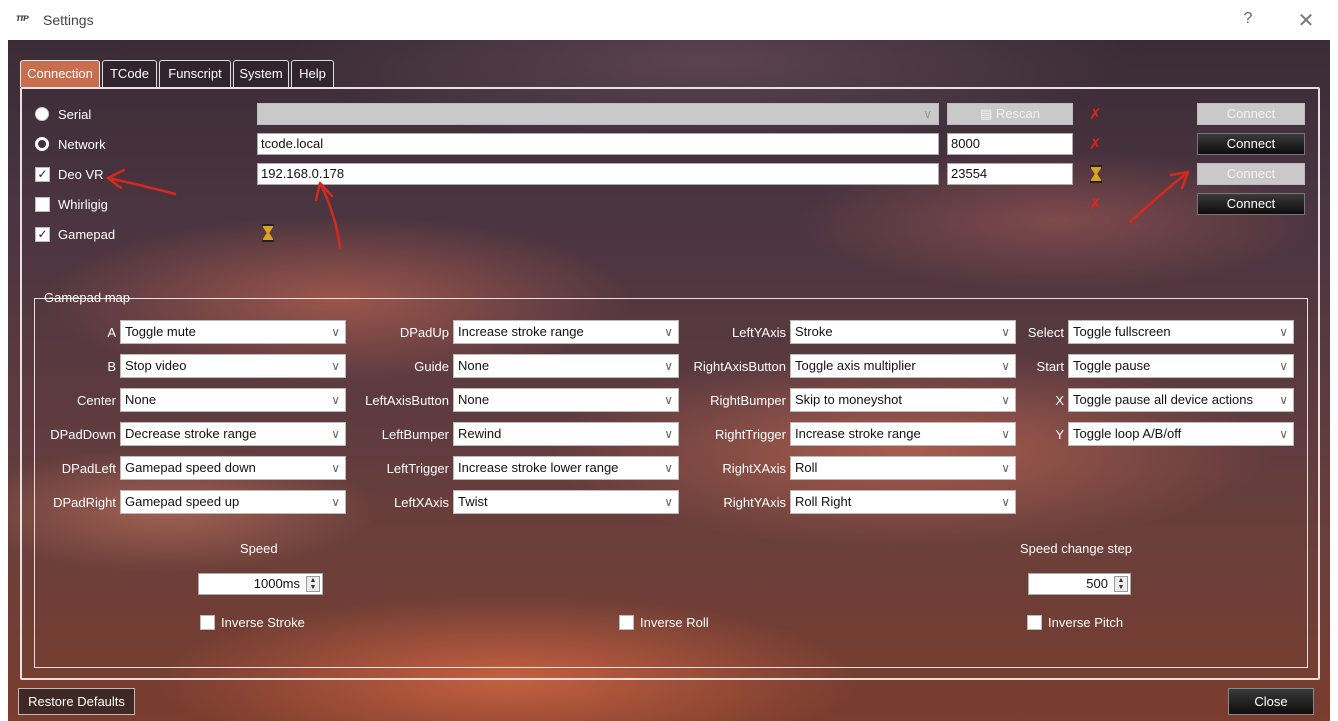 The image size is (1338, 721). Describe the element at coordinates (903, 502) in the screenshot. I see `map-select-rightyaxis: Roll Right ∨` at that location.